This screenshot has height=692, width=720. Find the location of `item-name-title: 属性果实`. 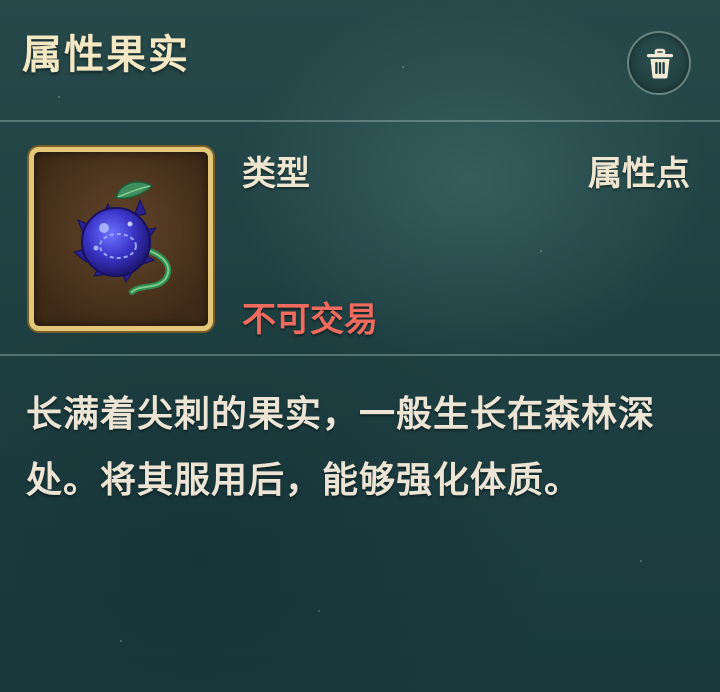

item-name-title: 属性果实 is located at coordinates (106, 55).